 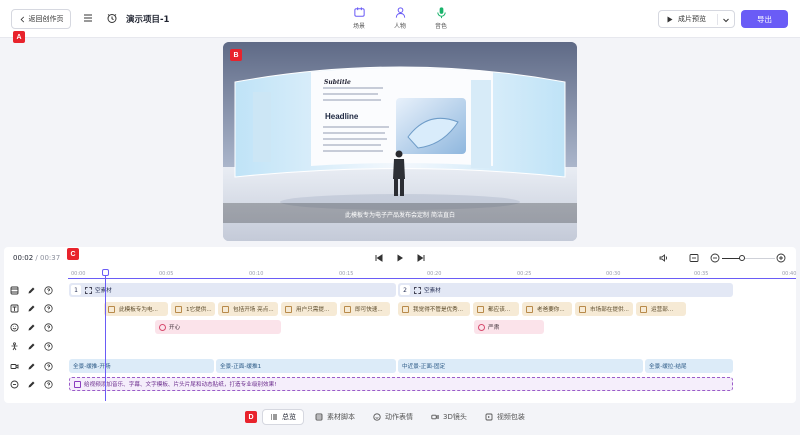 I want to click on camera-clip: 中近景-正面-固定, so click(x=520, y=366).